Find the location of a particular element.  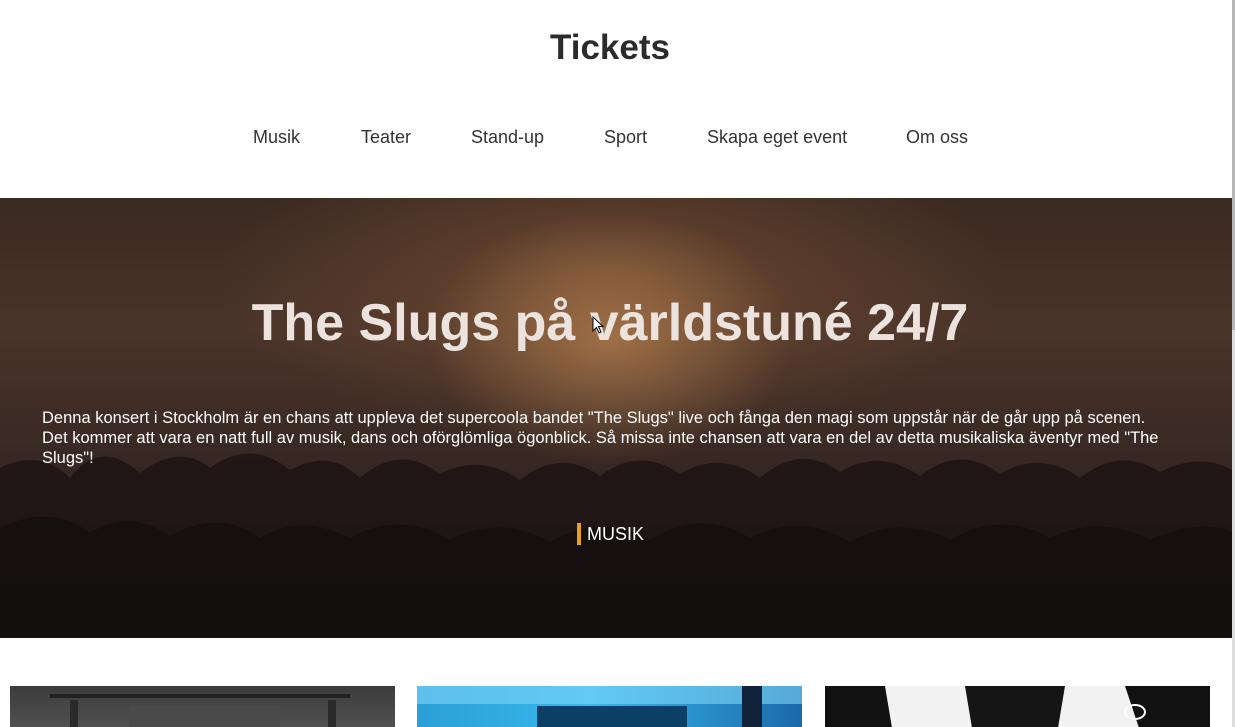

site-title: Tickets is located at coordinates (610, 48).